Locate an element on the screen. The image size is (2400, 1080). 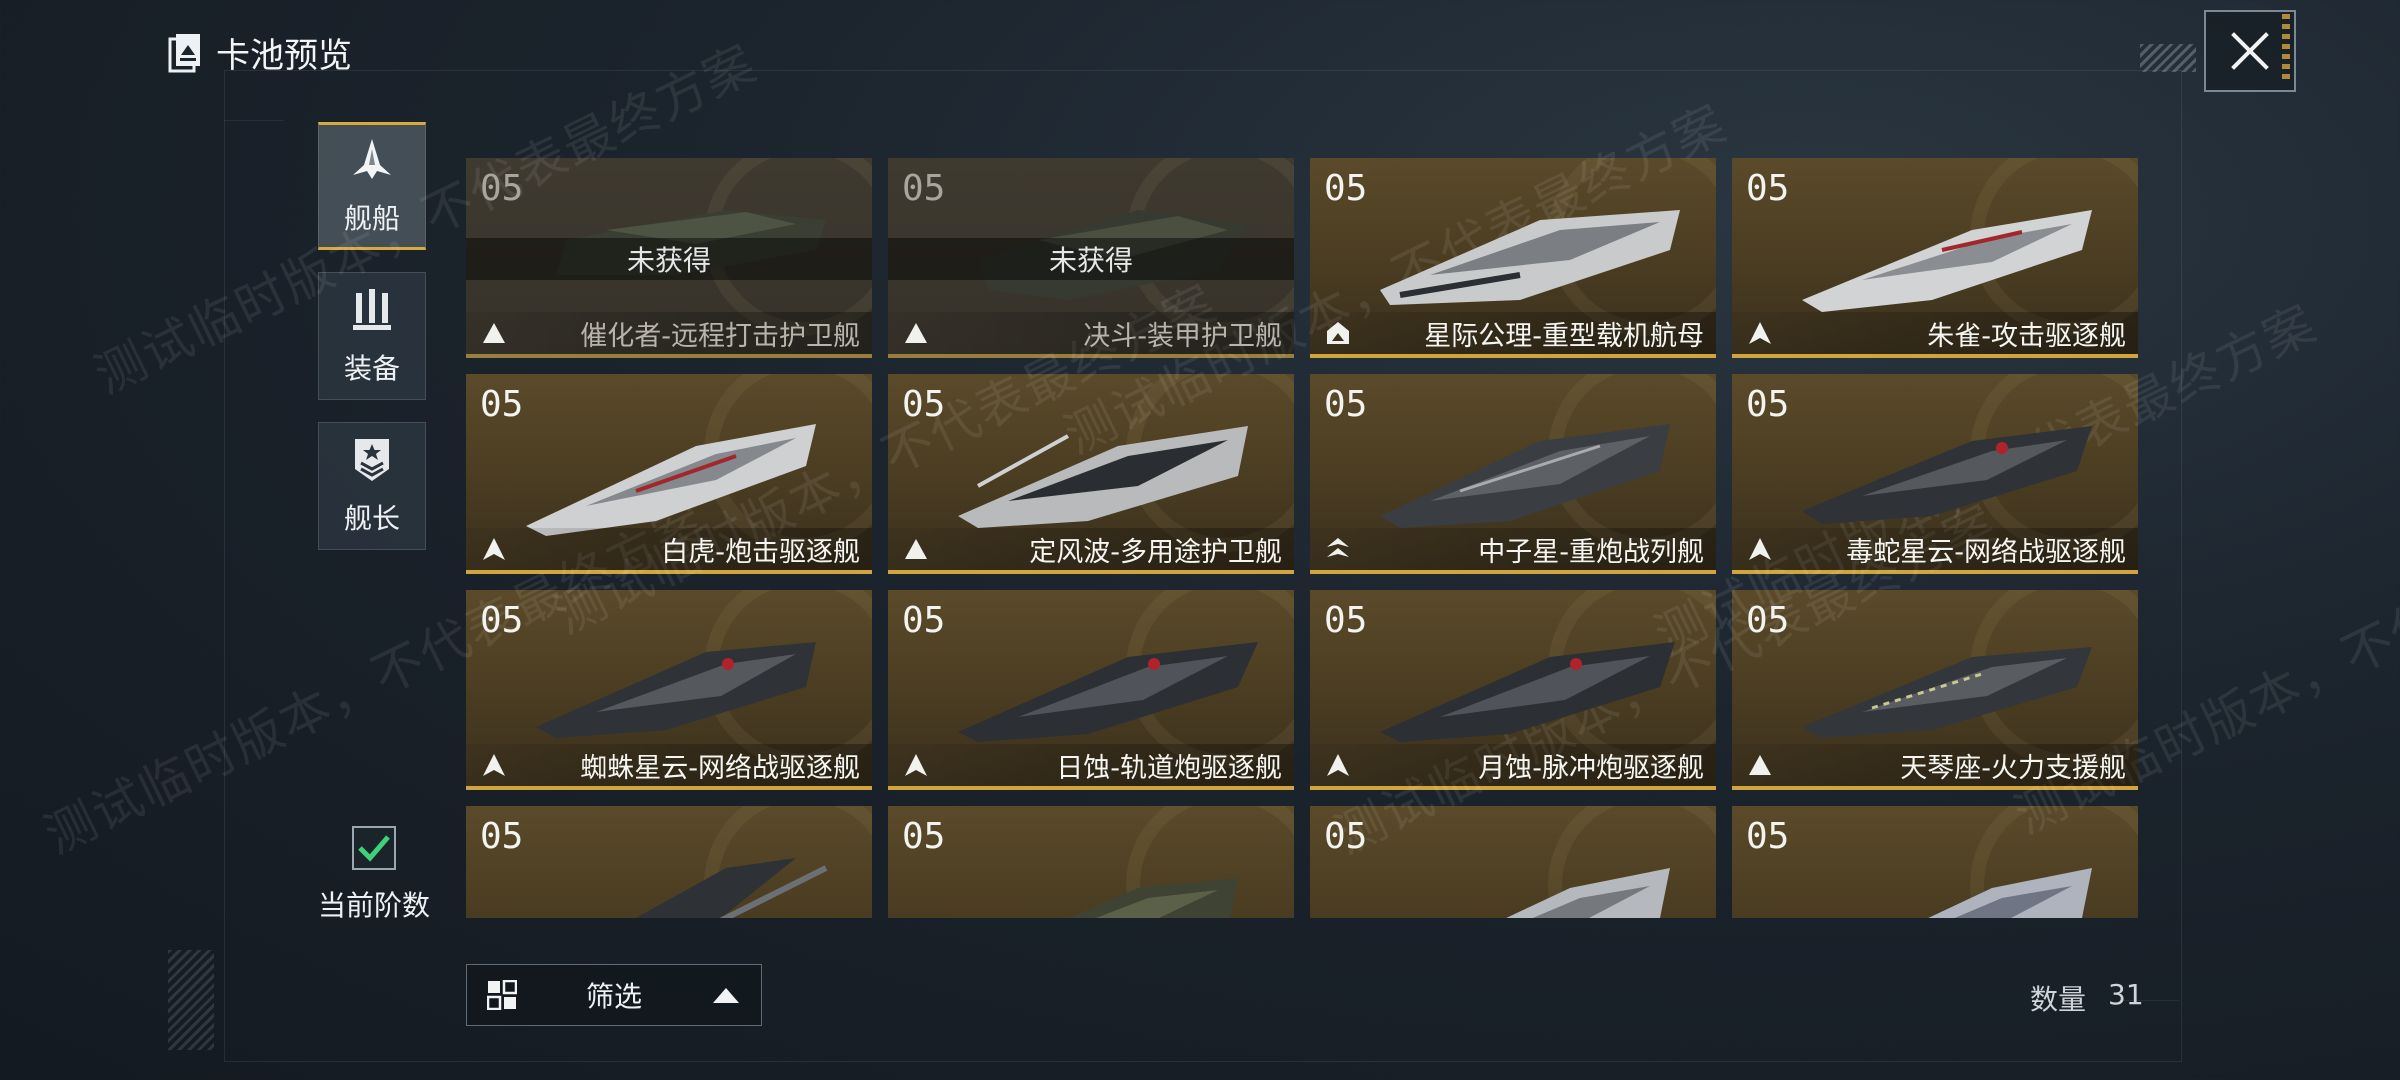
header: 卡池预览 is located at coordinates (260, 52).